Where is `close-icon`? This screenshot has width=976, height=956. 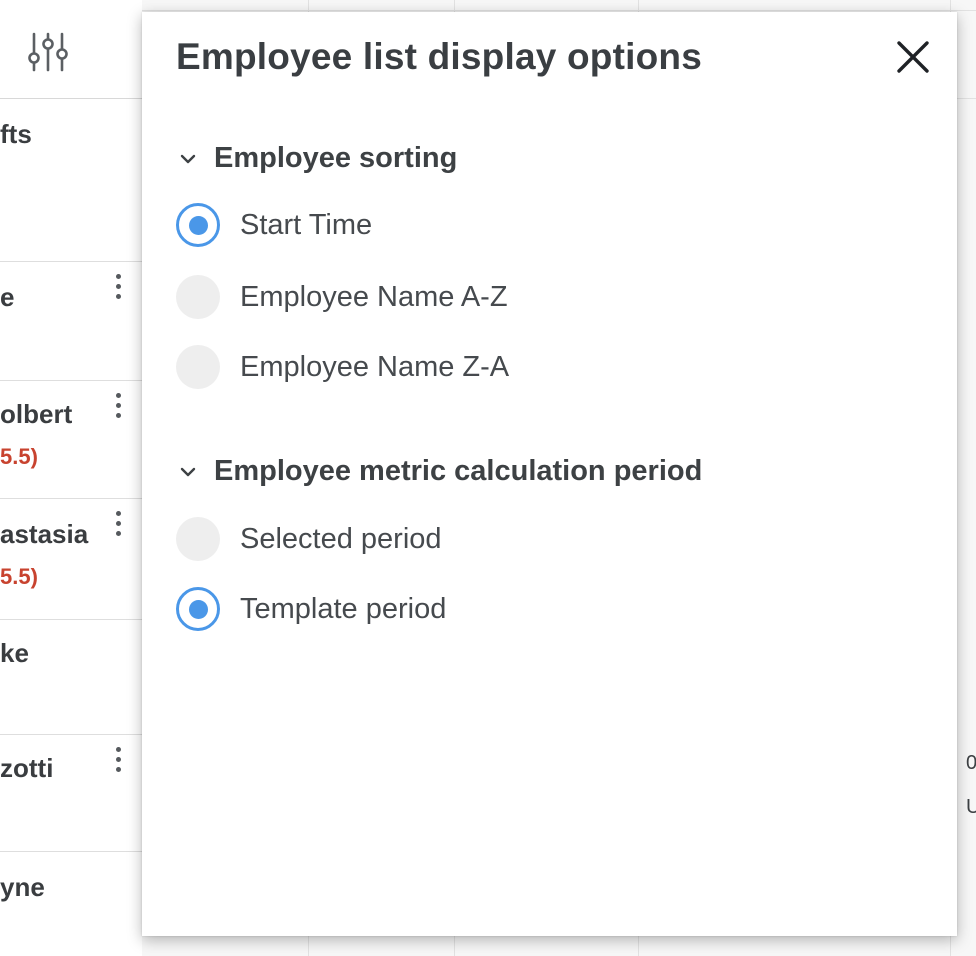 close-icon is located at coordinates (913, 57).